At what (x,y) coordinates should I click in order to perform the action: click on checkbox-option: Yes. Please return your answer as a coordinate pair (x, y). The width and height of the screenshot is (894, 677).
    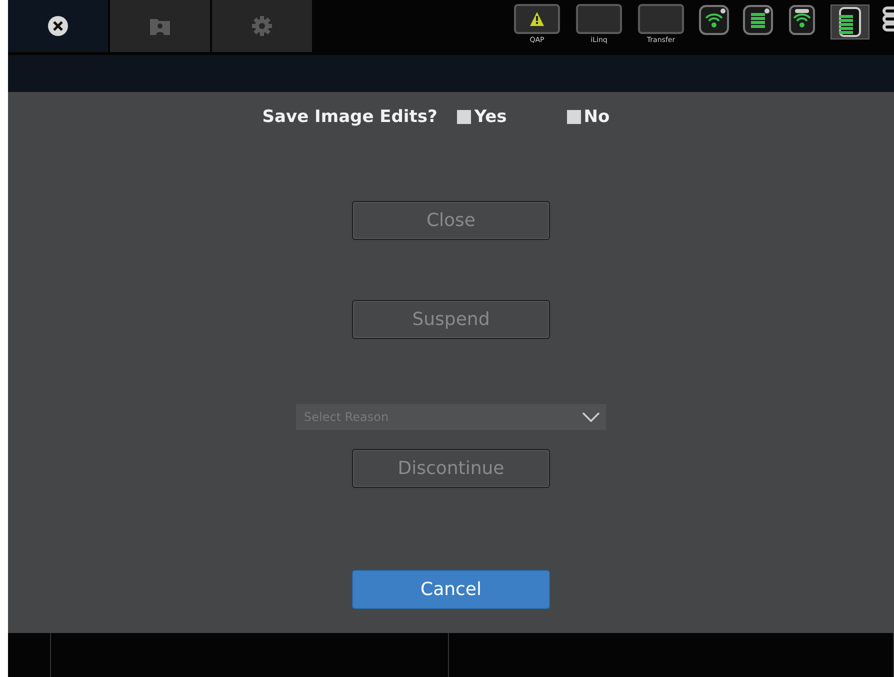
    Looking at the image, I should click on (482, 117).